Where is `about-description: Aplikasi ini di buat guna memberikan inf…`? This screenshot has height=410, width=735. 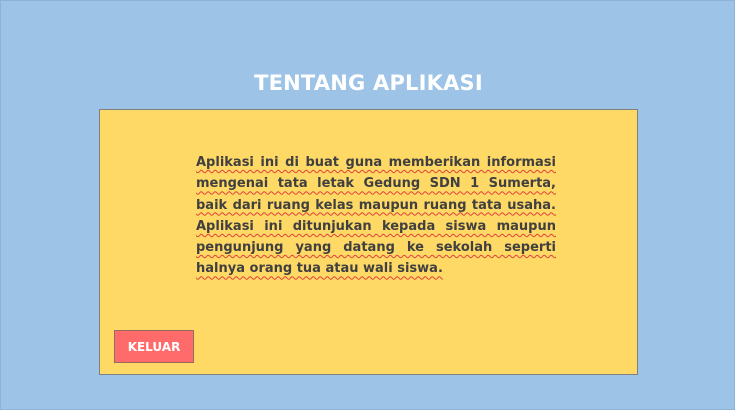
about-description: Aplikasi ini di buat guna memberikan inf… is located at coordinates (376, 216).